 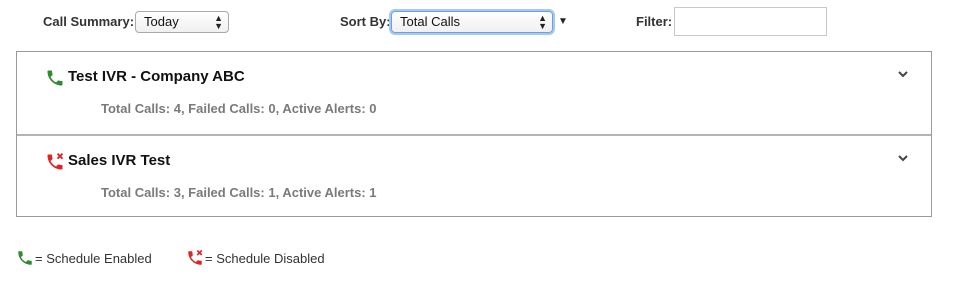 What do you see at coordinates (265, 258) in the screenshot?
I see `legend-disabled-label: = Schedule Disabled` at bounding box center [265, 258].